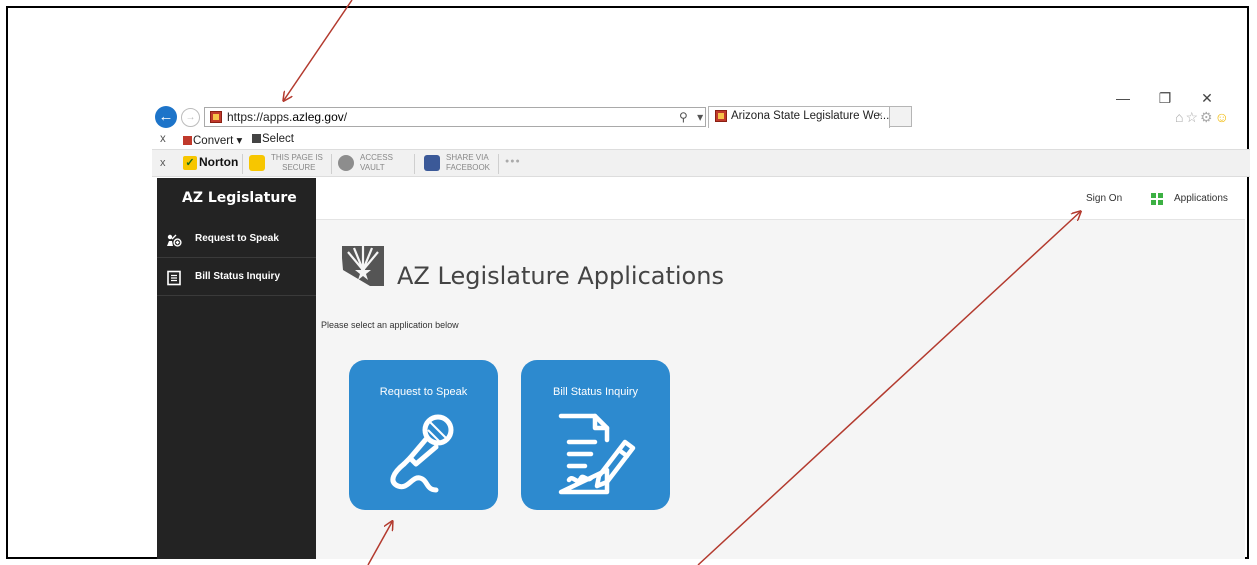 The height and width of the screenshot is (565, 1257). I want to click on tile-label: Bill Status Inquiry, so click(595, 392).